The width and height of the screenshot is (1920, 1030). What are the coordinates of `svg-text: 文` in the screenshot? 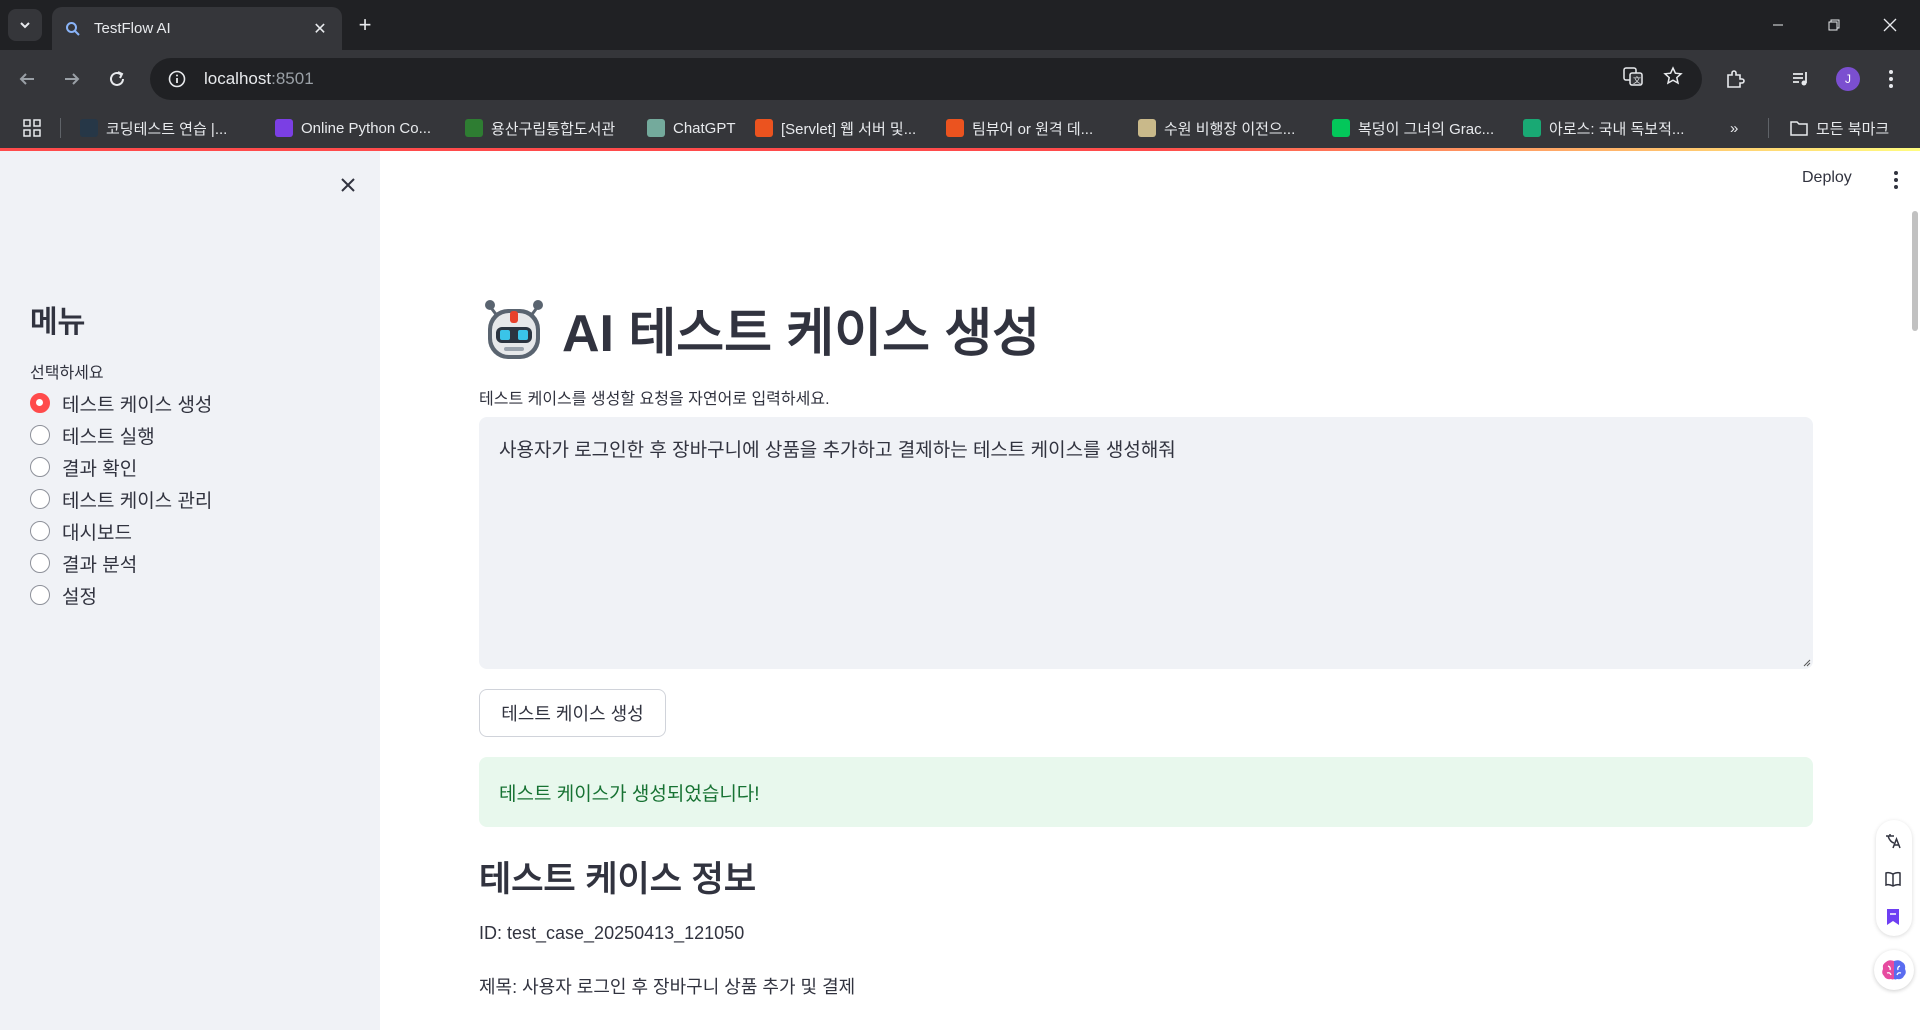 It's located at (1637, 80).